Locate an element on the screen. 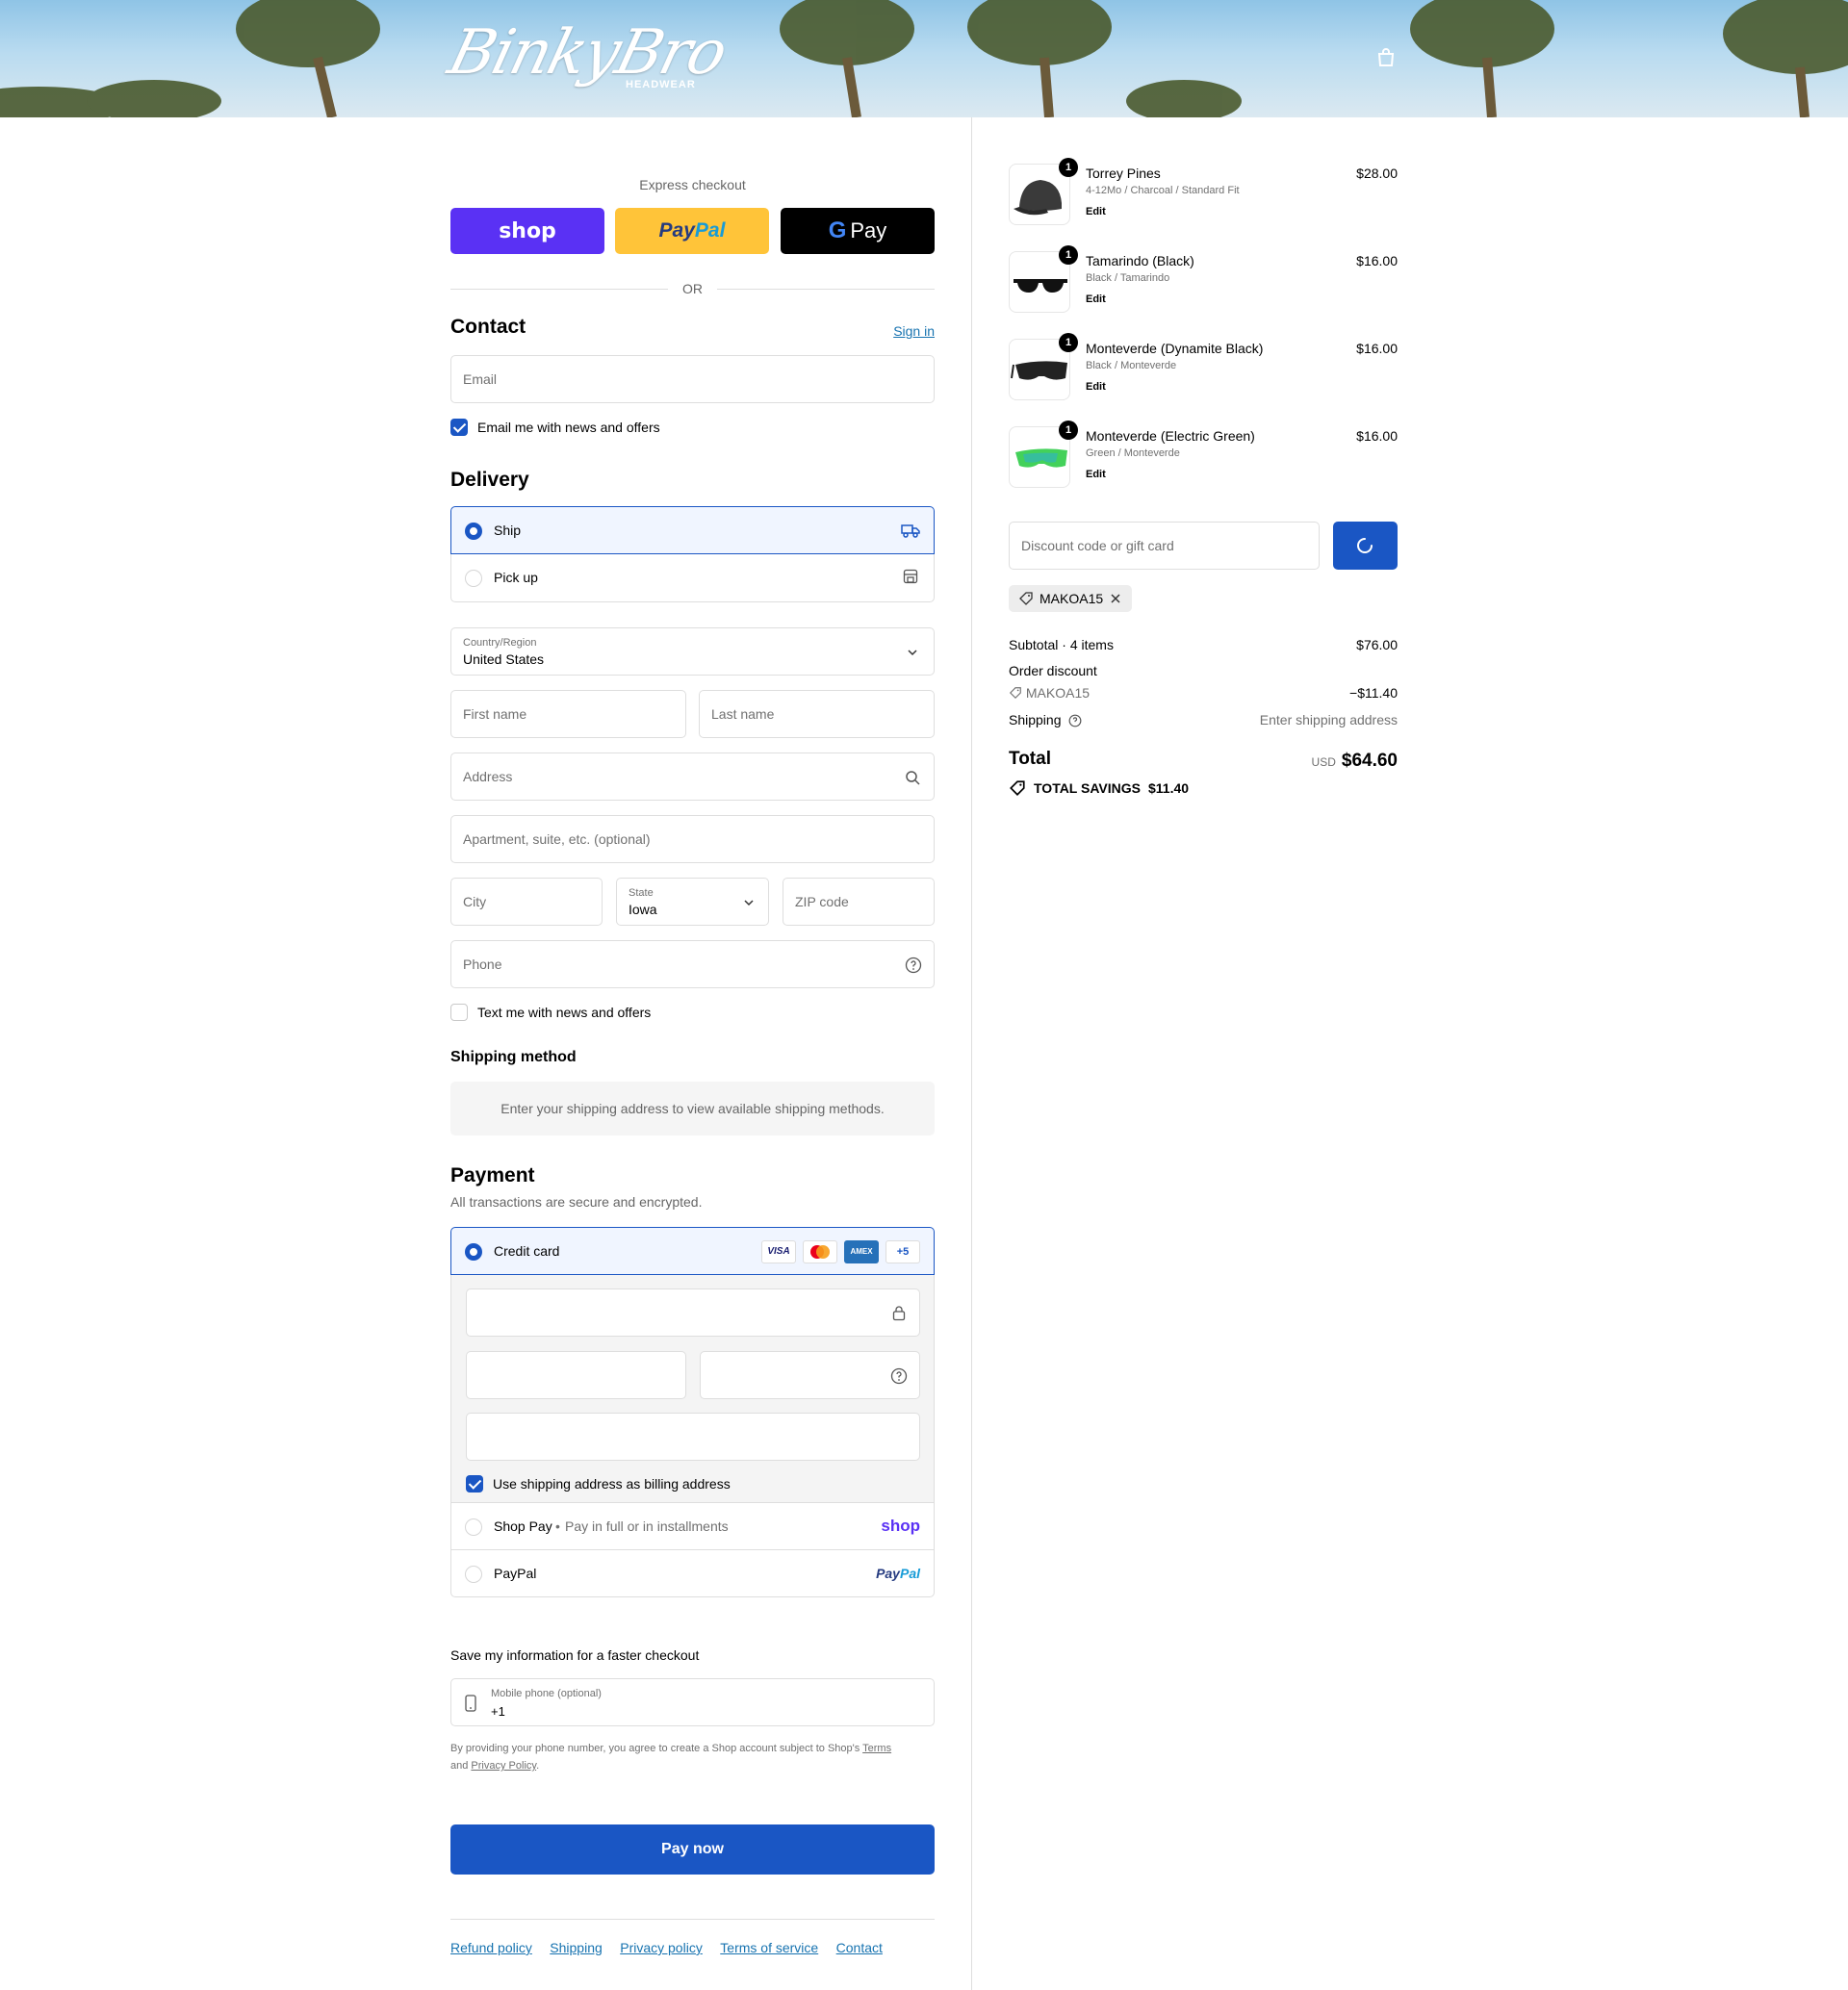  terms-link: Terms is located at coordinates (876, 1748).